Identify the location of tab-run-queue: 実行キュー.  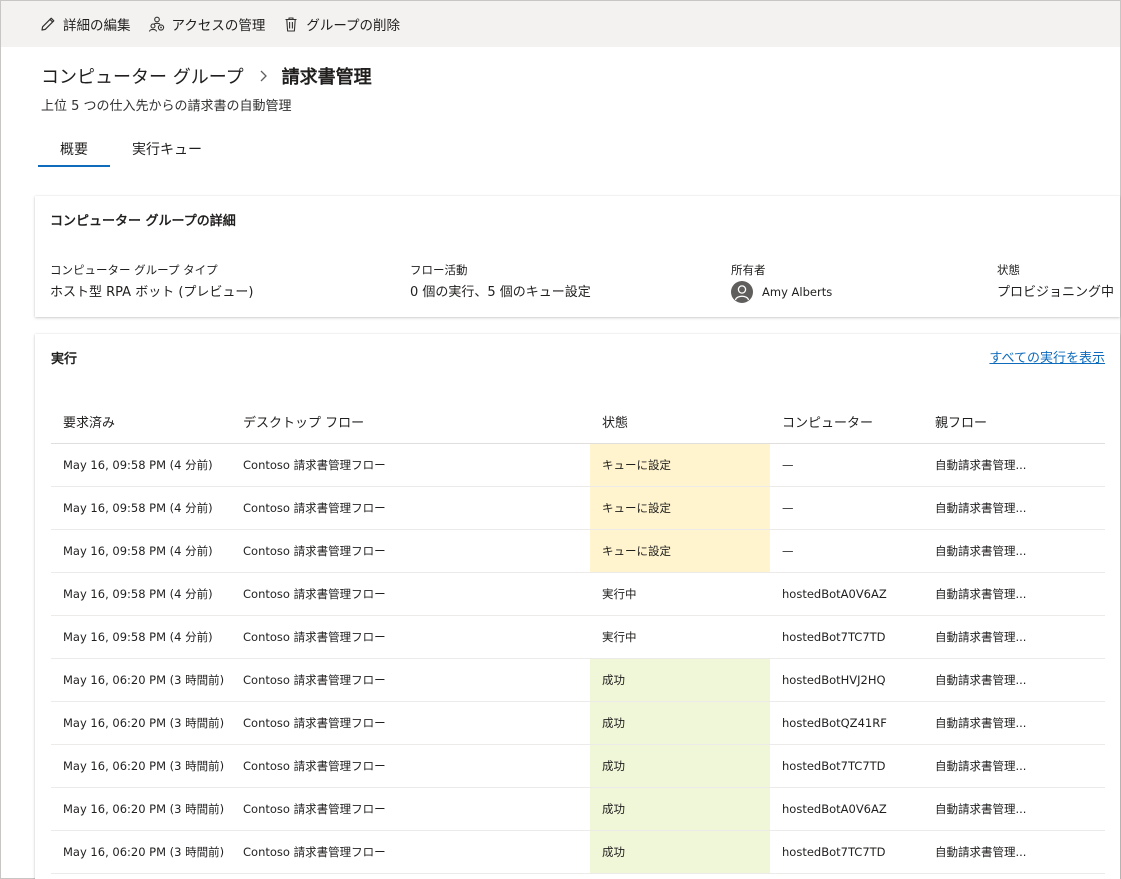
(167, 151).